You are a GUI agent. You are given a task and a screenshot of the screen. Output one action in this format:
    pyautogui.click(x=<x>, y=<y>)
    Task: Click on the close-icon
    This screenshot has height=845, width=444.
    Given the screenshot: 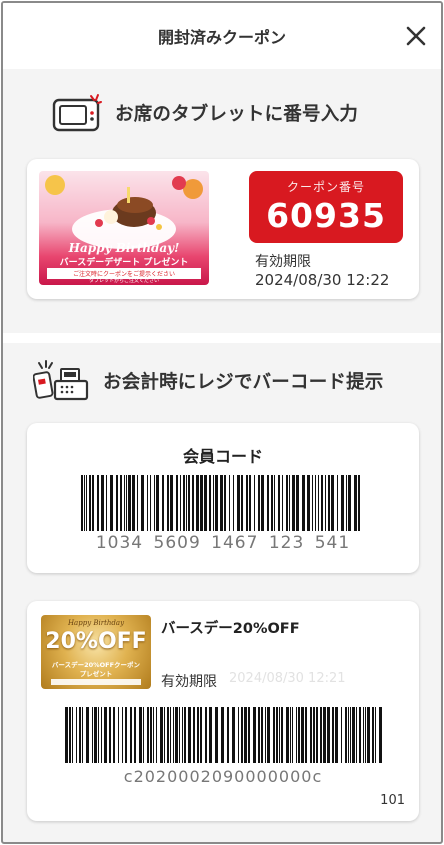 What is the action you would take?
    pyautogui.click(x=416, y=36)
    